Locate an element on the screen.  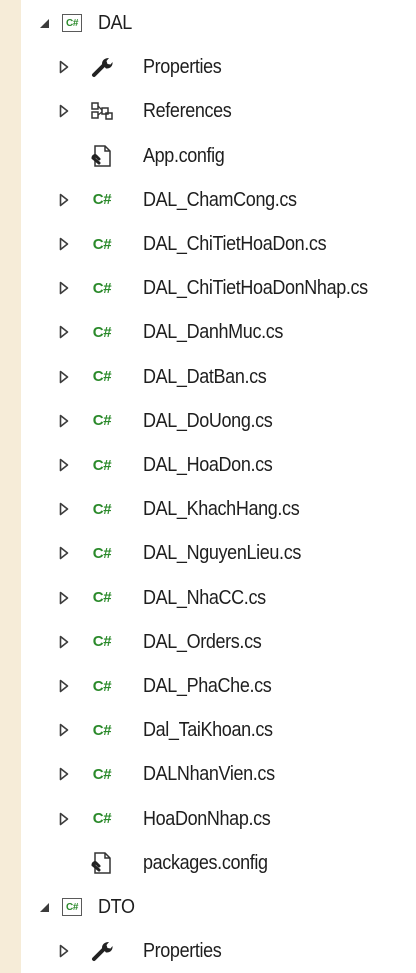
tree-item-label: Properties is located at coordinates (182, 67).